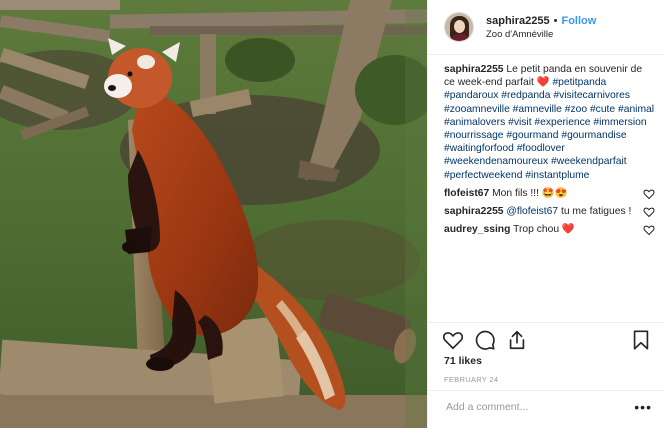 The height and width of the screenshot is (428, 665). I want to click on more-options-button: •••, so click(643, 407).